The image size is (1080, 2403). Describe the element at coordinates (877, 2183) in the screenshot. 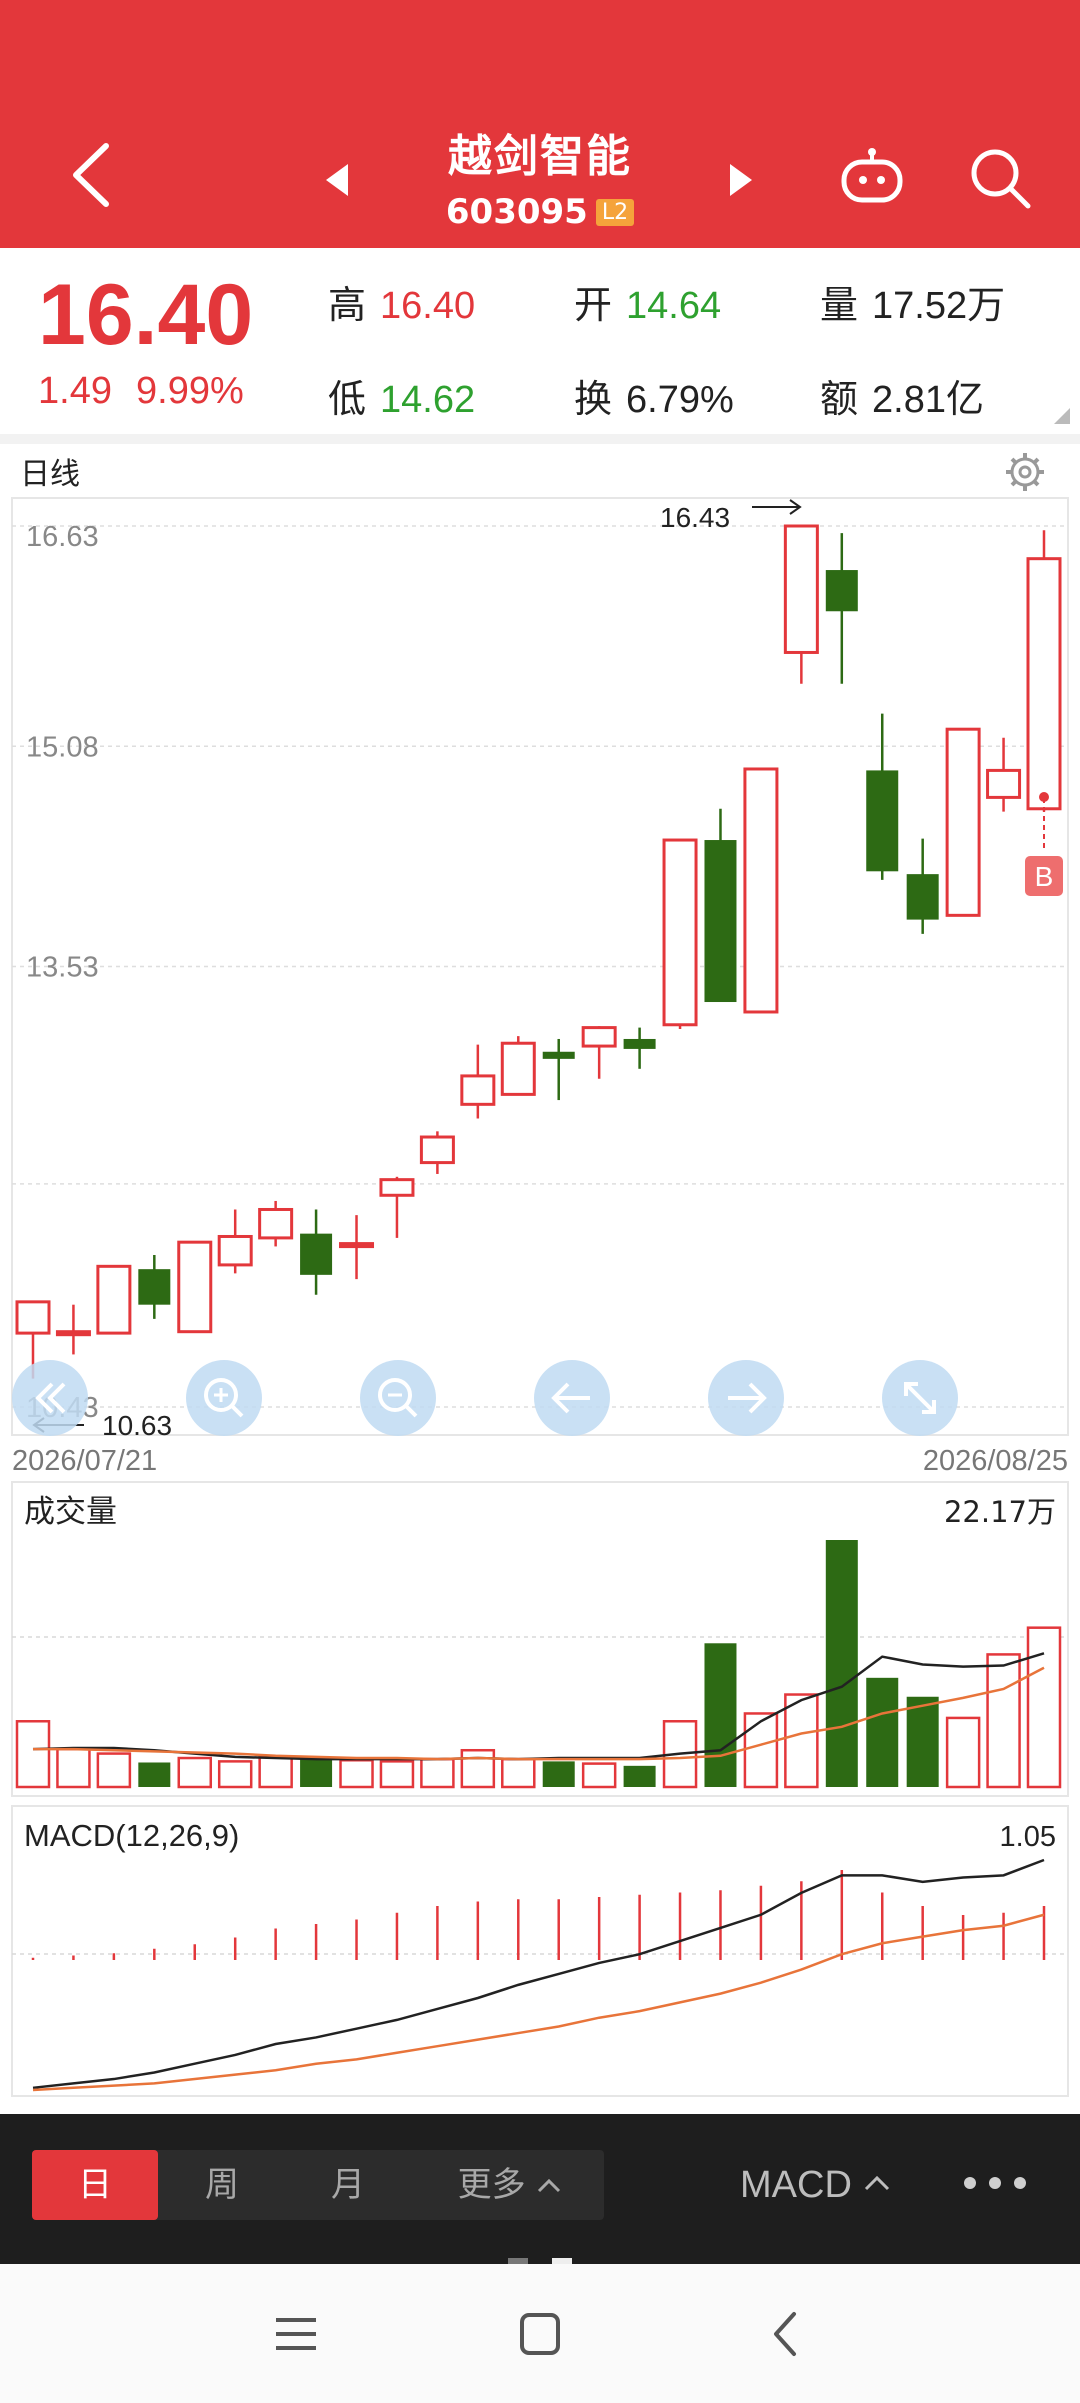

I see `chevron-up-icon` at that location.